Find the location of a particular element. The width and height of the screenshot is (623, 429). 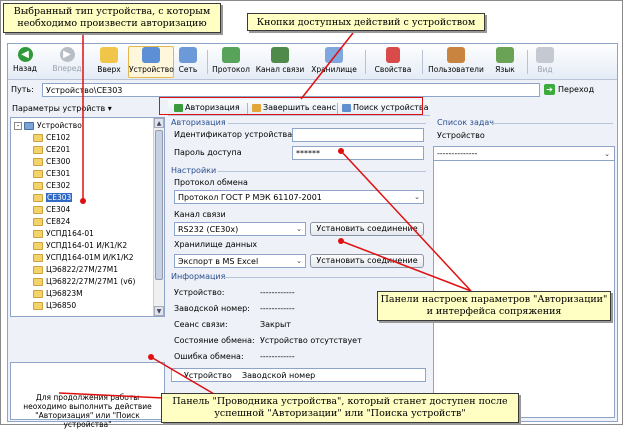

column-serial: Заводской номер is located at coordinates (278, 375).